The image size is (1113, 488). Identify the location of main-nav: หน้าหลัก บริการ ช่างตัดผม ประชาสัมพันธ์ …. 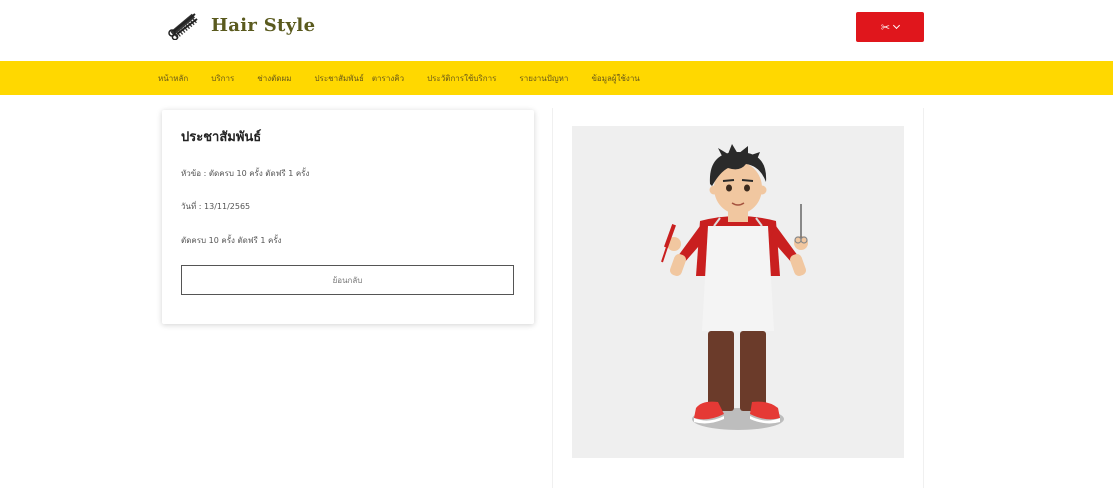
(556, 78).